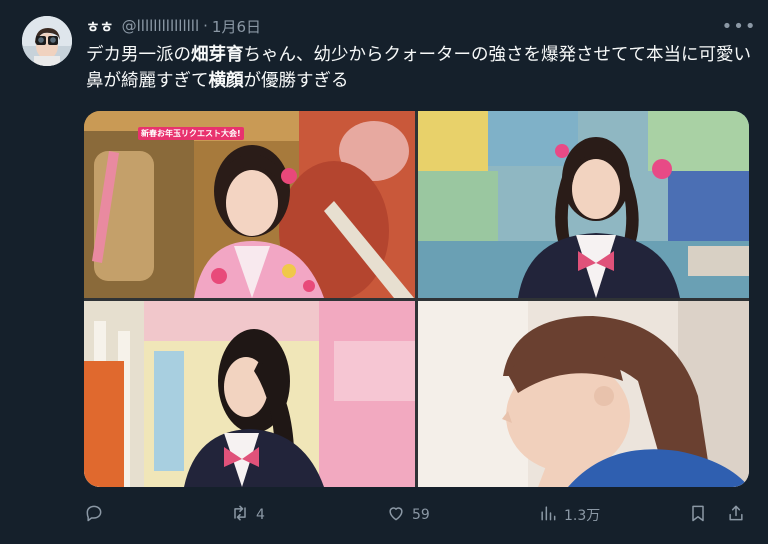 The image size is (768, 544). I want to click on photo-1: 新春お年玉リクエスト大会!, so click(249, 204).